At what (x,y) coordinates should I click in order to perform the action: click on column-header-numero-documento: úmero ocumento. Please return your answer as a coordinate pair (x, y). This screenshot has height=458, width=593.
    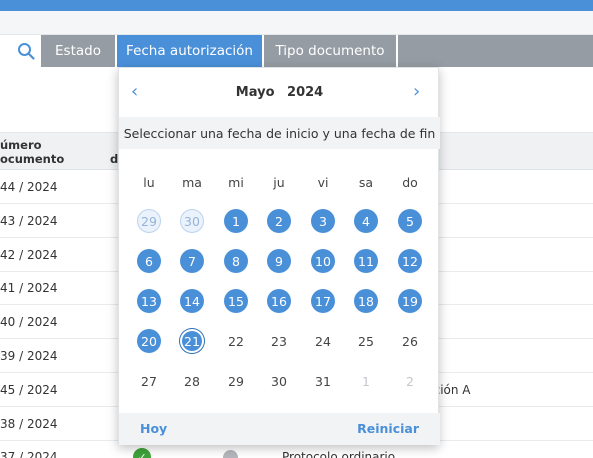
    Looking at the image, I should click on (50, 152).